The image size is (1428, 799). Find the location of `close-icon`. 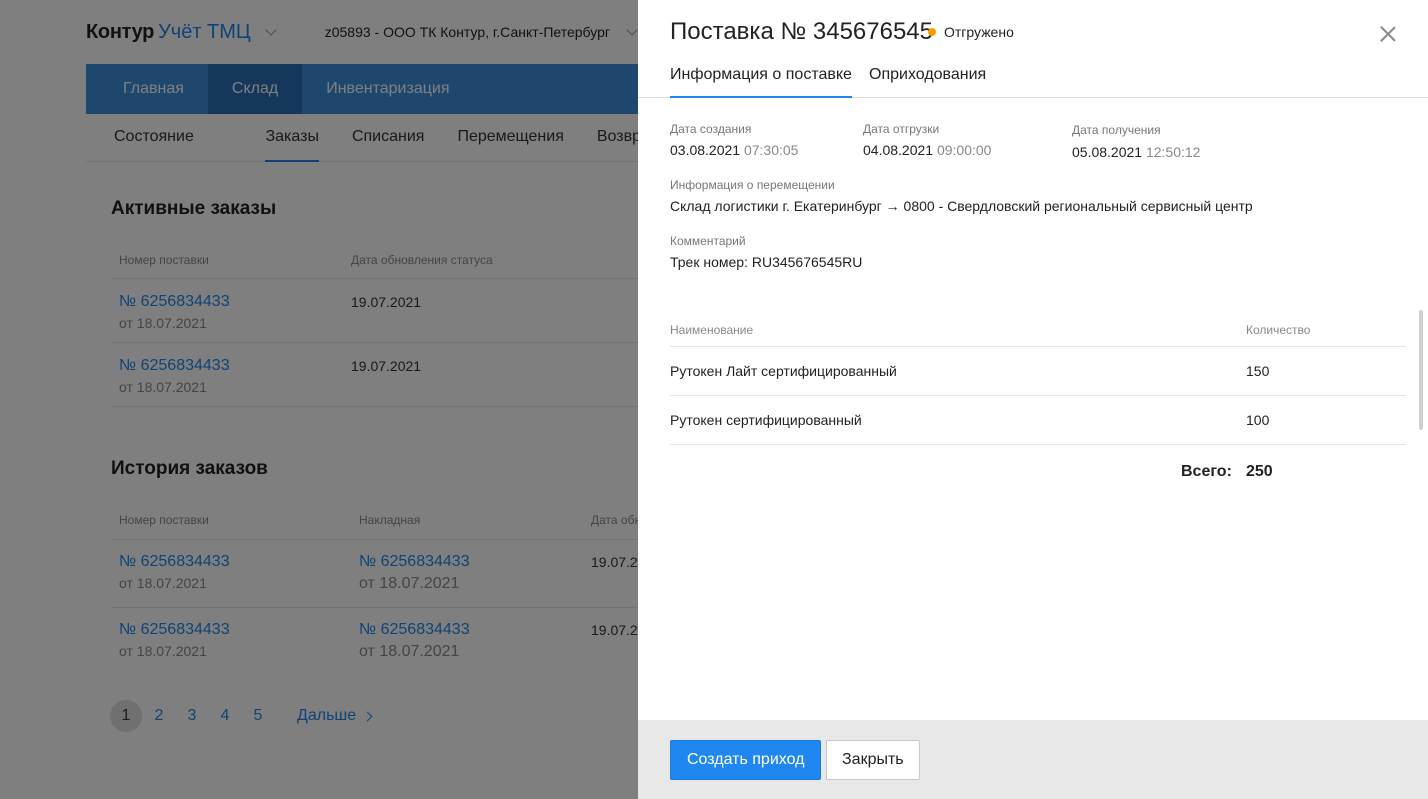

close-icon is located at coordinates (1388, 34).